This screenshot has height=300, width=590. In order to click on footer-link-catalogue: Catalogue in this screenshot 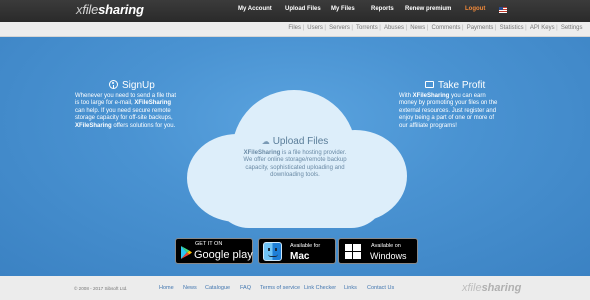, I will do `click(217, 288)`.